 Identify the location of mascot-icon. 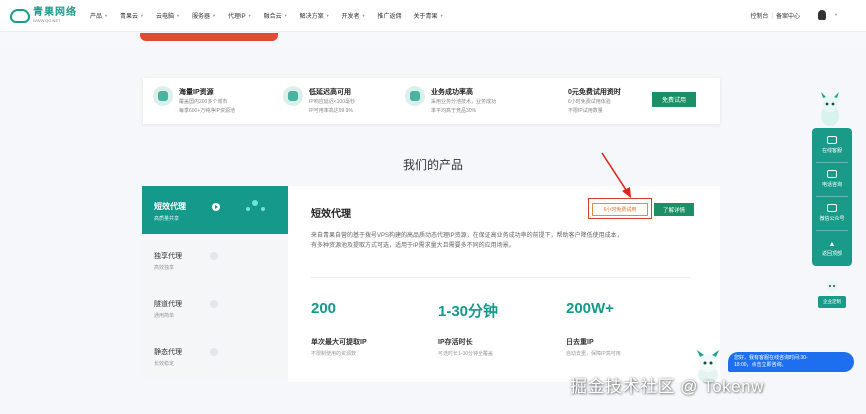
(830, 109).